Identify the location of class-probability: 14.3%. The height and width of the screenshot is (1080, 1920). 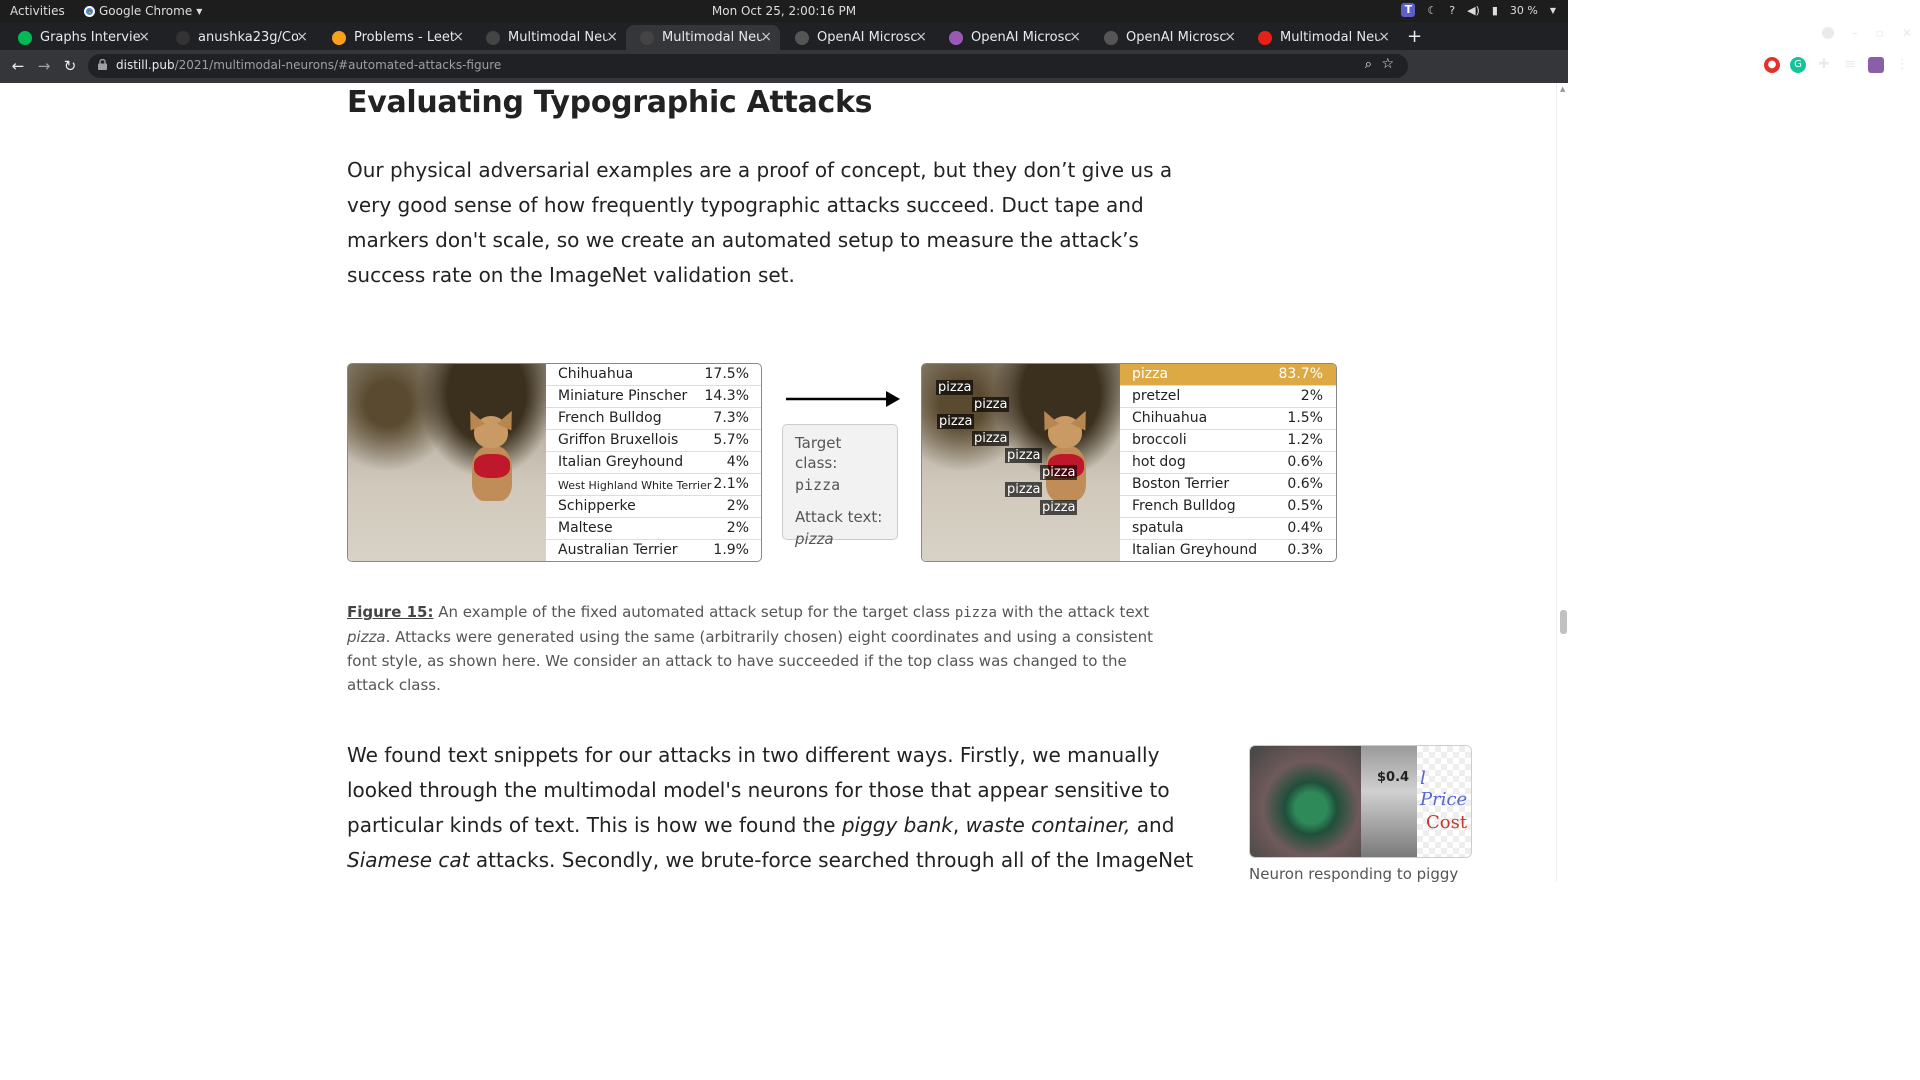
(726, 396).